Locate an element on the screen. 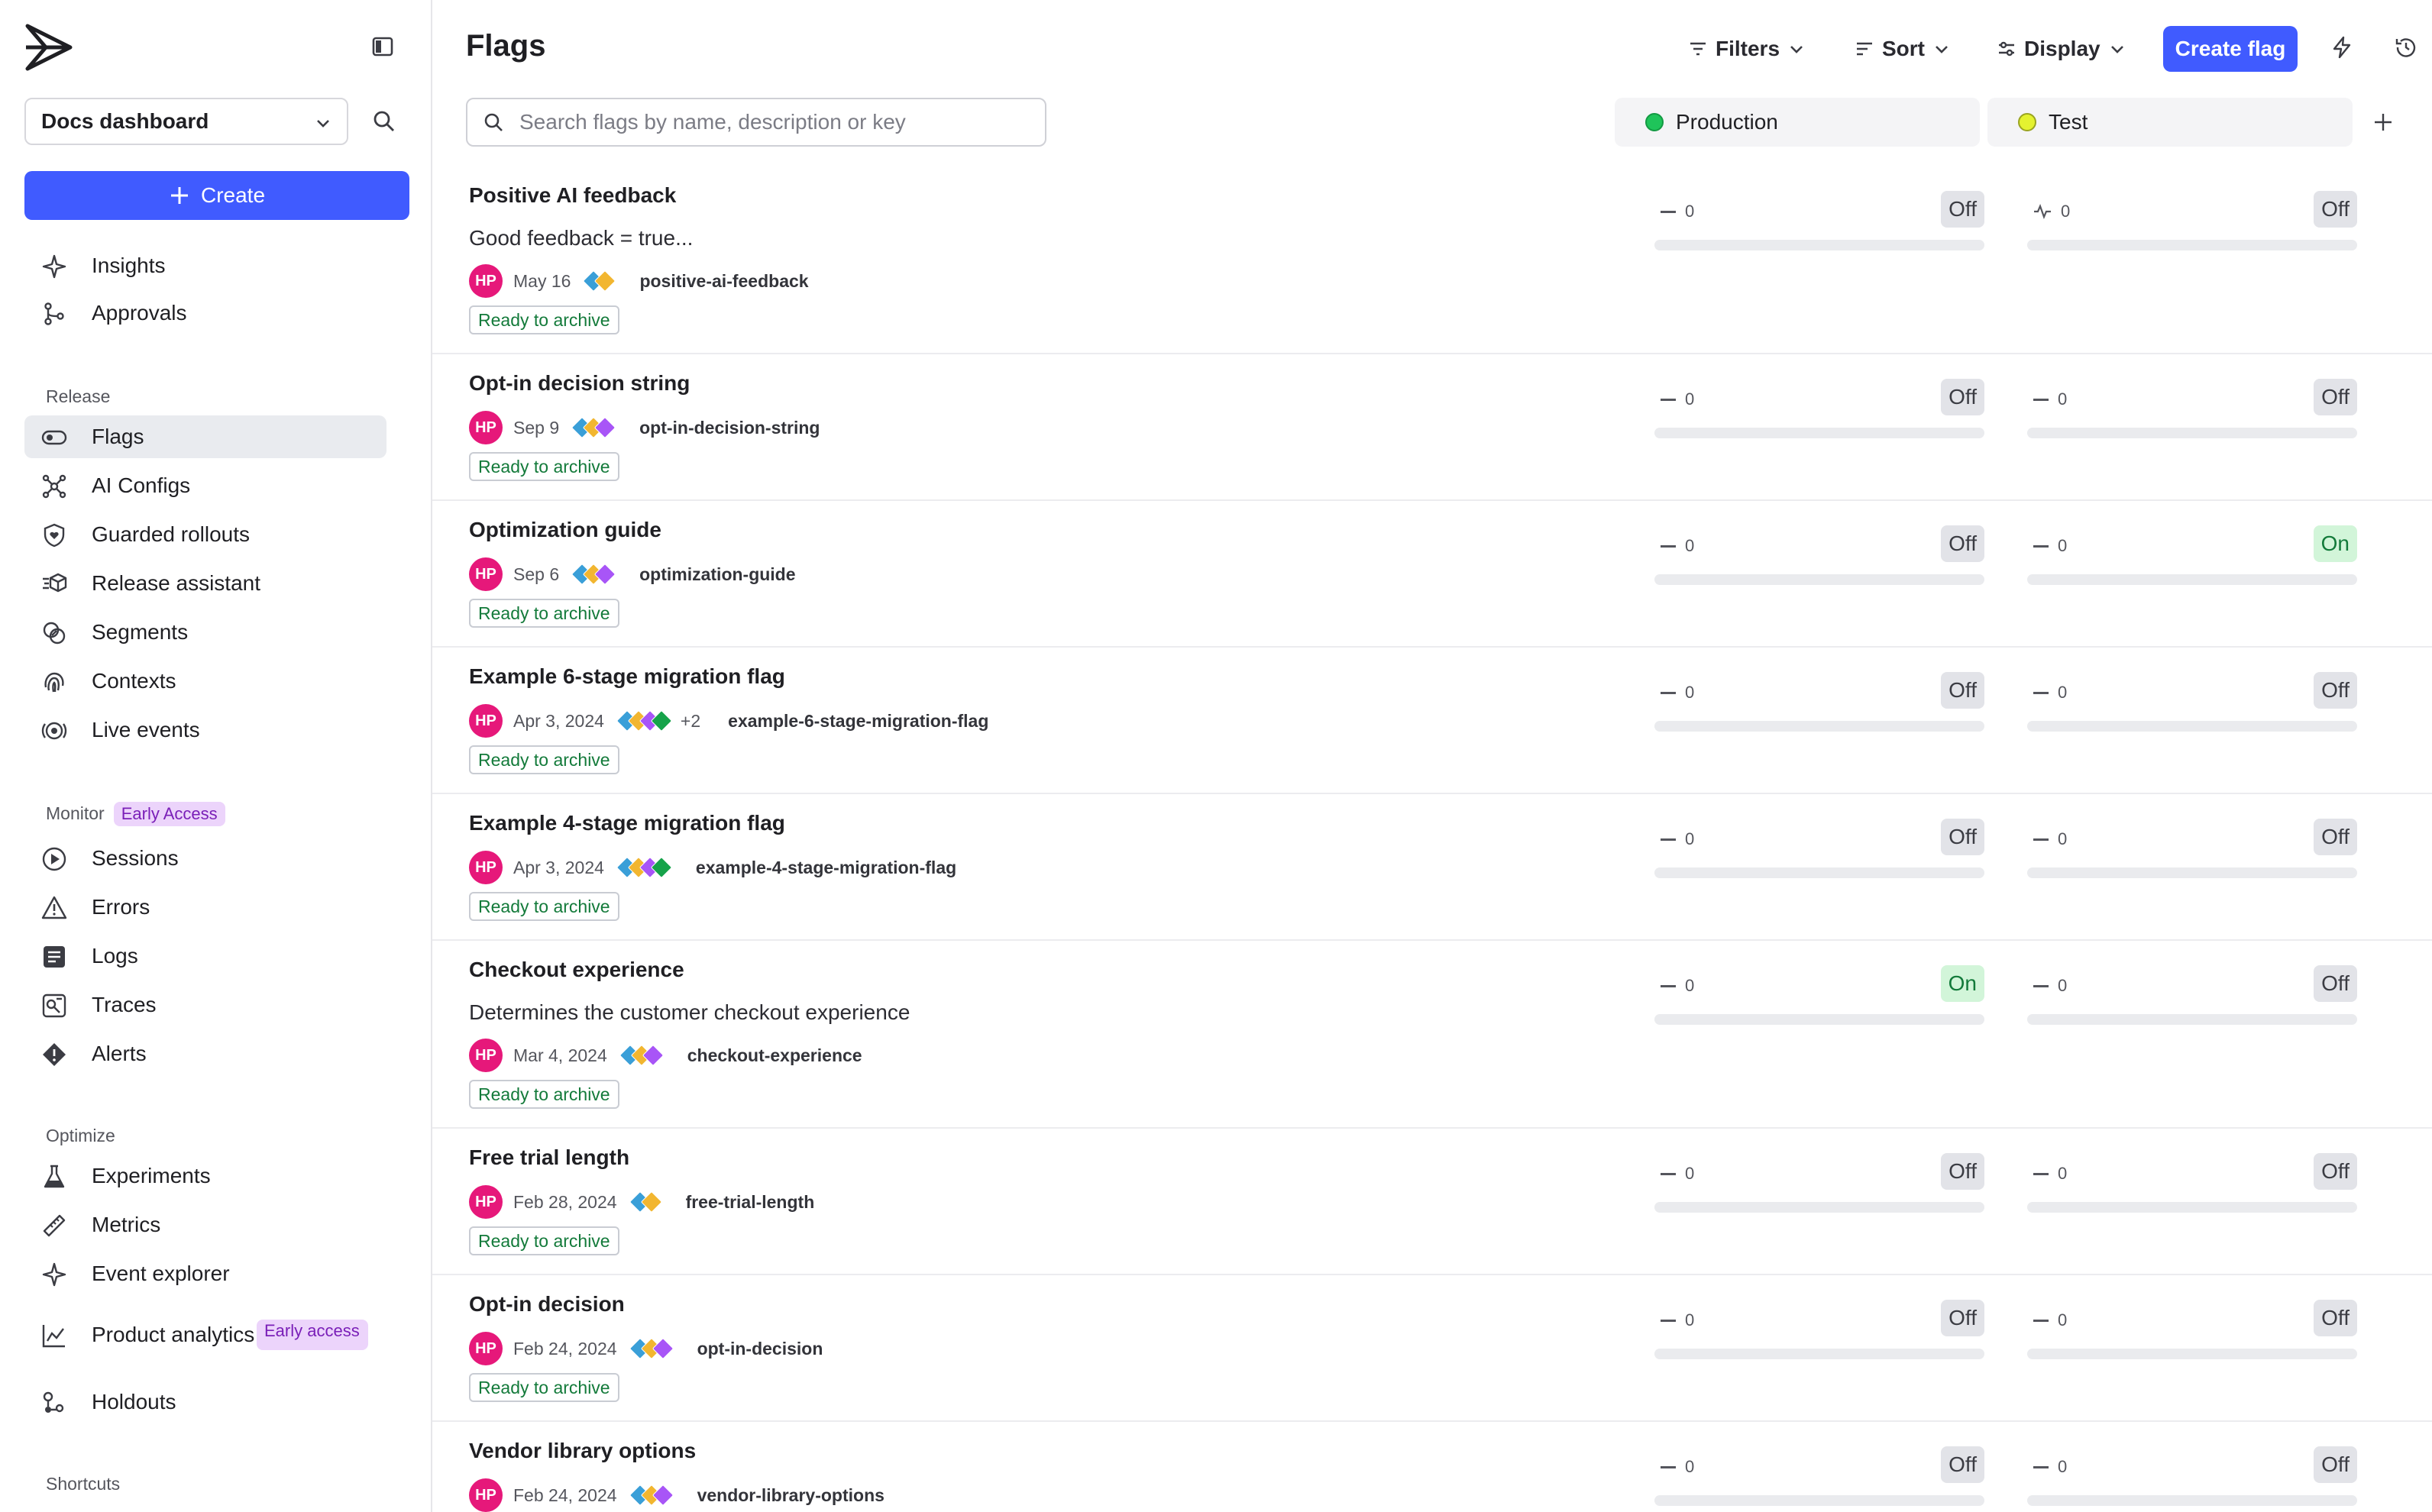 The image size is (2432, 1512). search-icon is located at coordinates (384, 121).